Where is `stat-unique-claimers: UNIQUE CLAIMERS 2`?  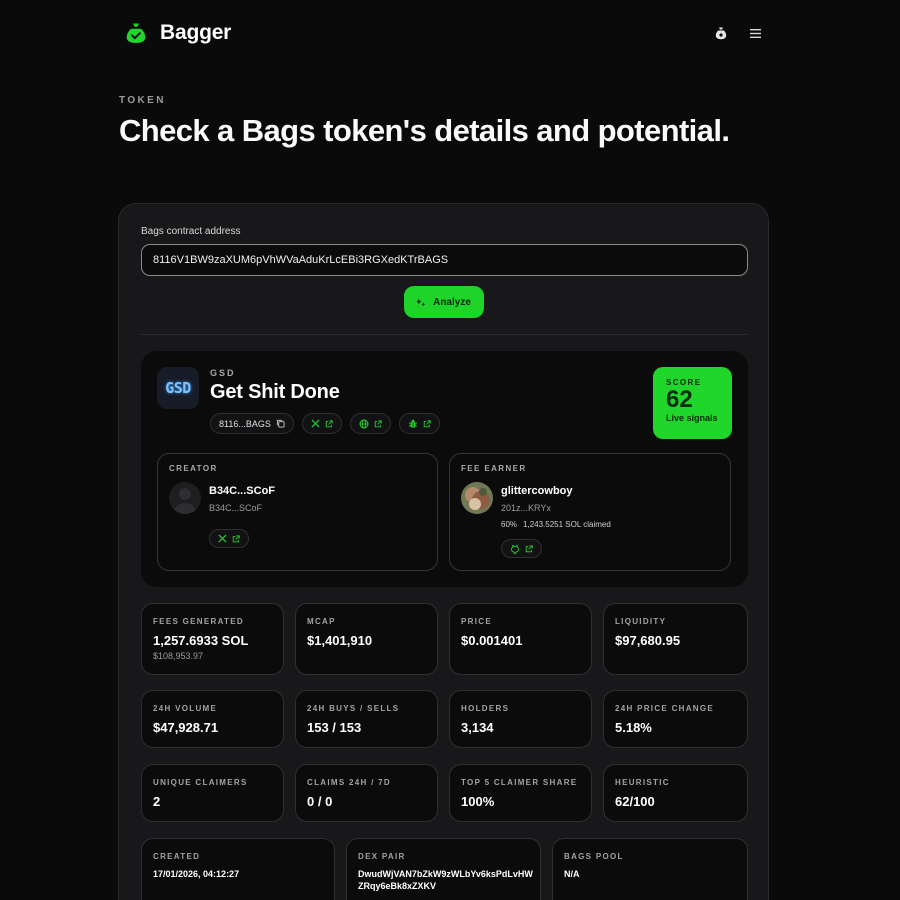 stat-unique-claimers: UNIQUE CLAIMERS 2 is located at coordinates (212, 793).